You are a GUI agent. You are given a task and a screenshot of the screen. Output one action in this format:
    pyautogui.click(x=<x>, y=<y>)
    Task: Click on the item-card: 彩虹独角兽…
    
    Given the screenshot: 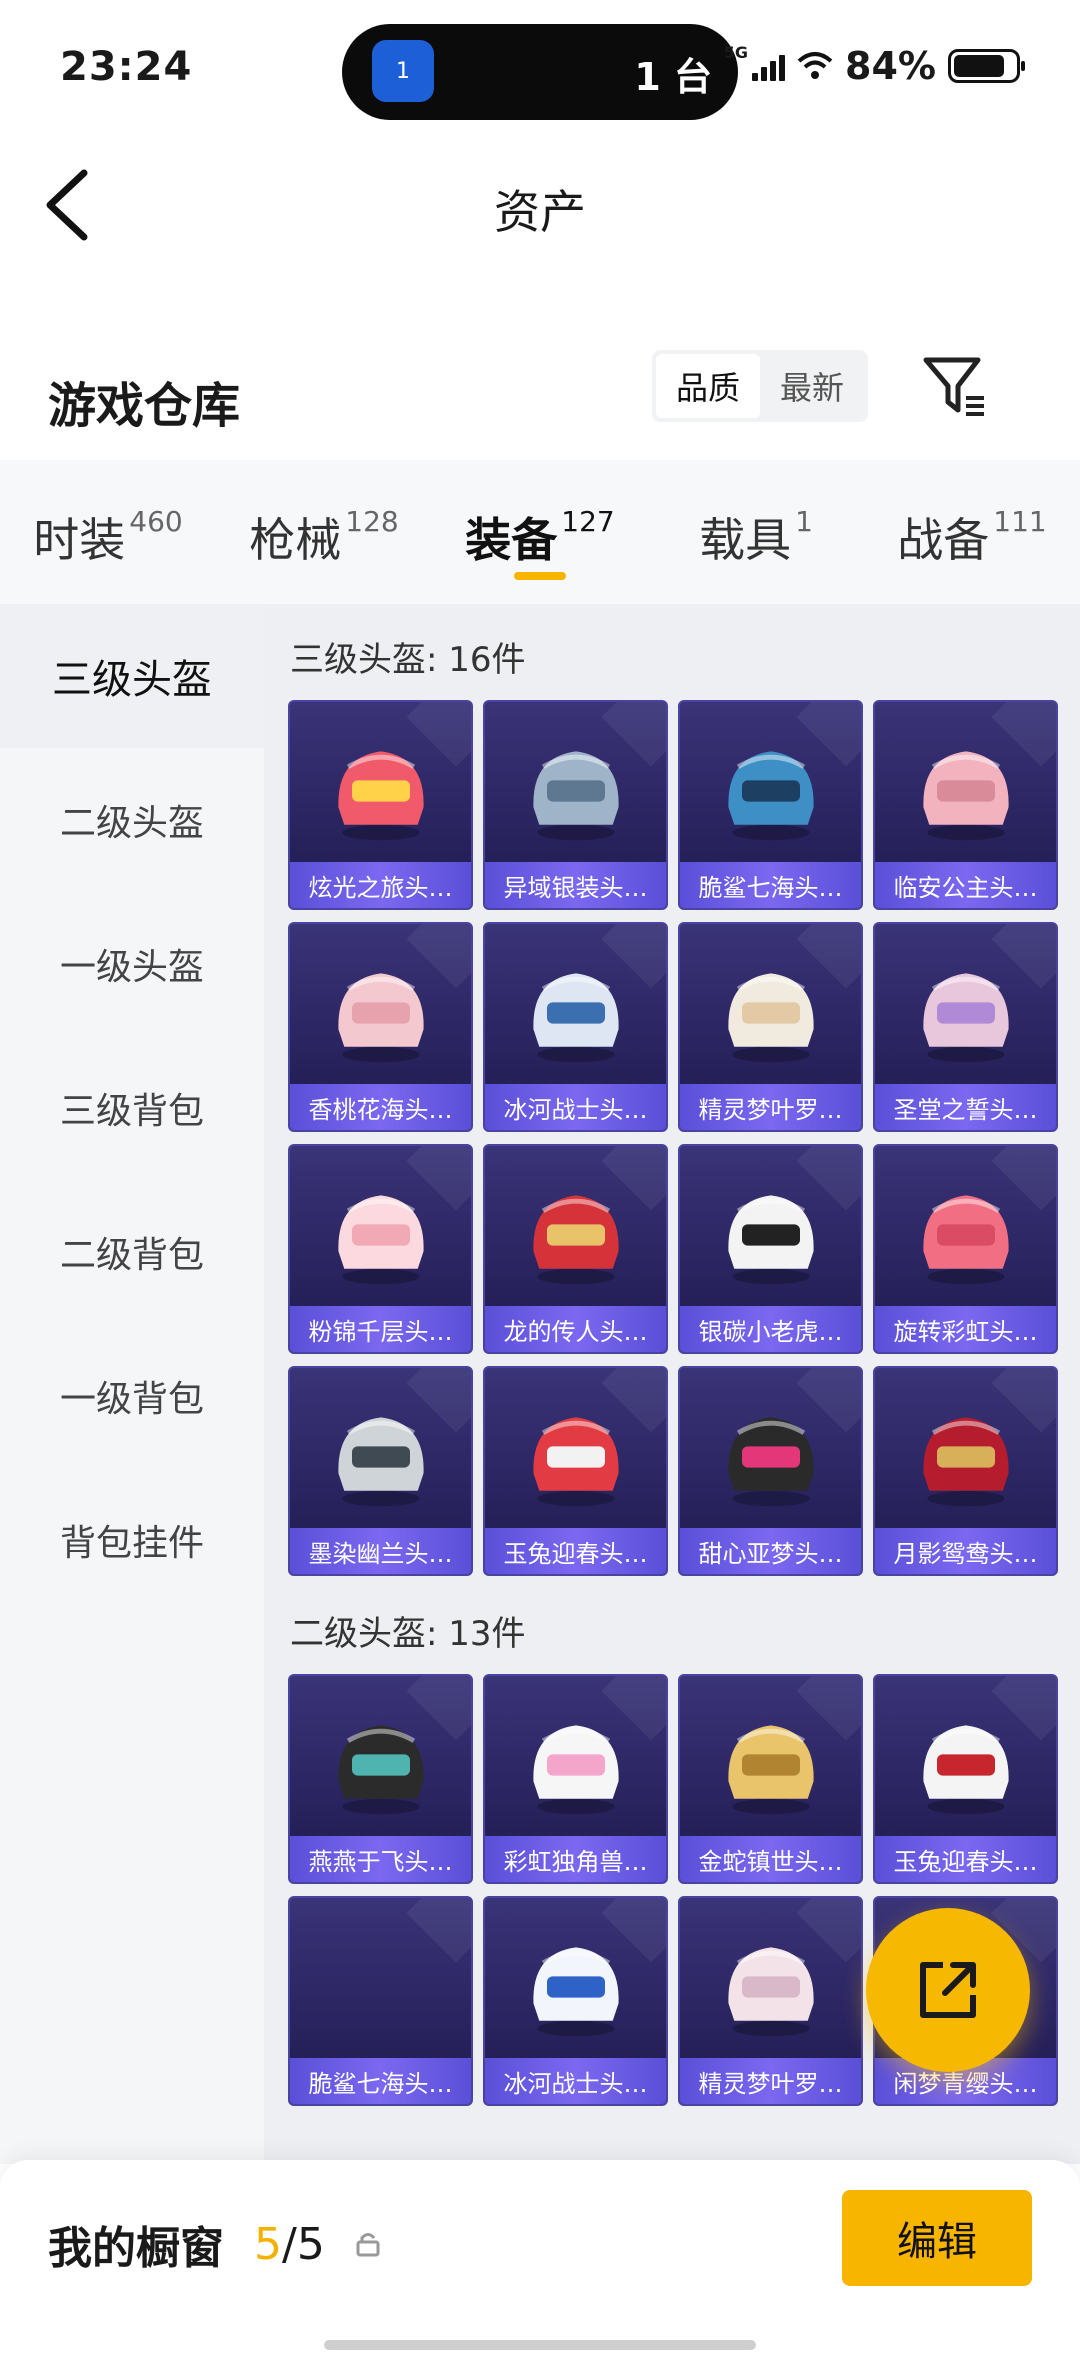 What is the action you would take?
    pyautogui.click(x=575, y=1779)
    